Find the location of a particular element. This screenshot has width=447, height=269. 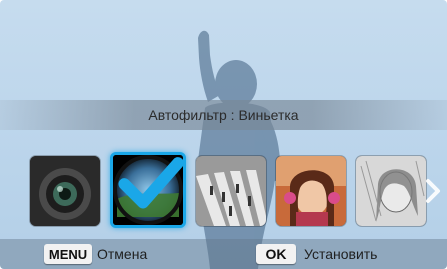

menu-key-badge: MENU is located at coordinates (68, 254).